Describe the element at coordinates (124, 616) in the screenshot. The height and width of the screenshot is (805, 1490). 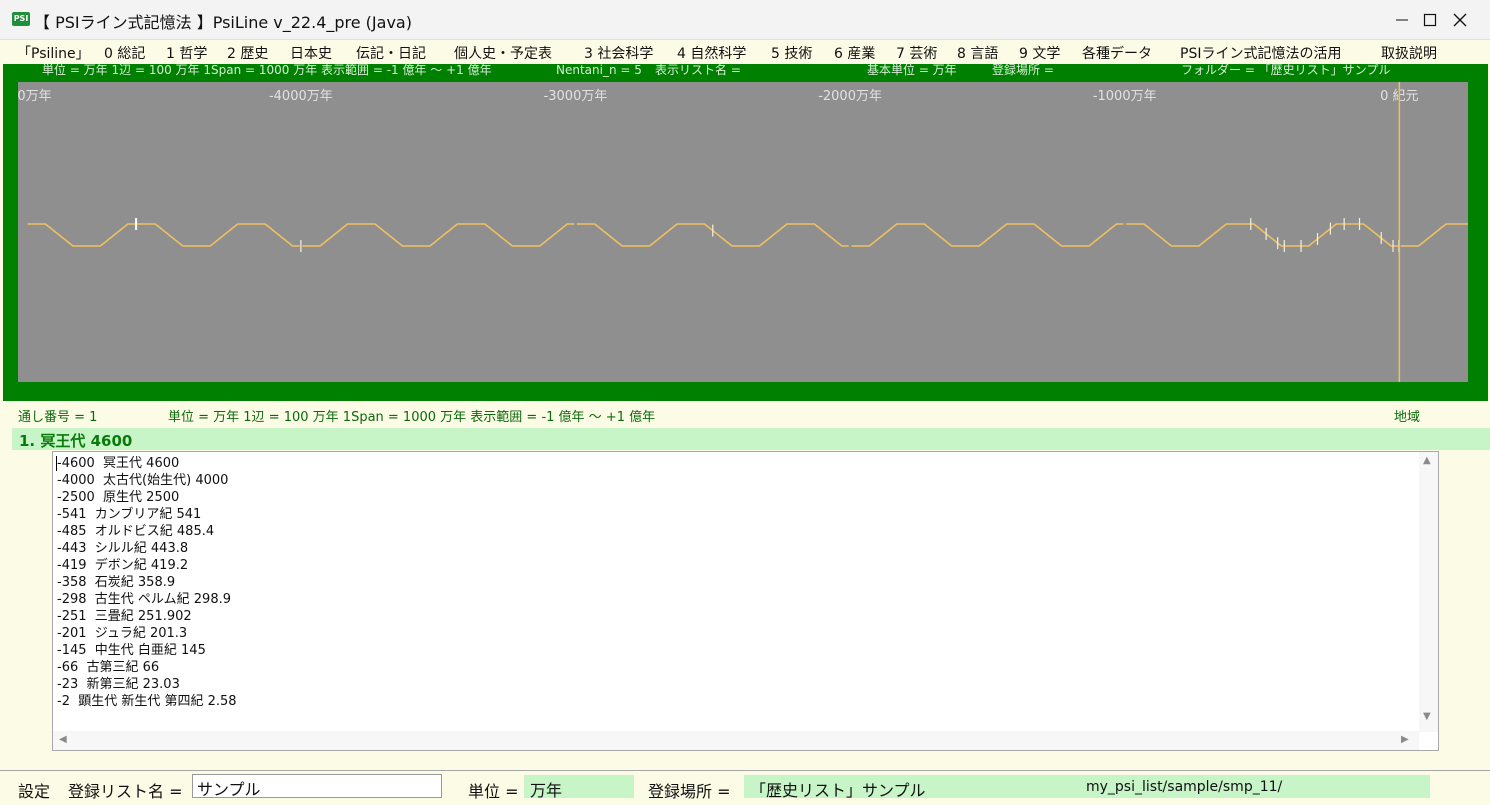
I see `list-line: -251 三畳紀 251.902` at that location.